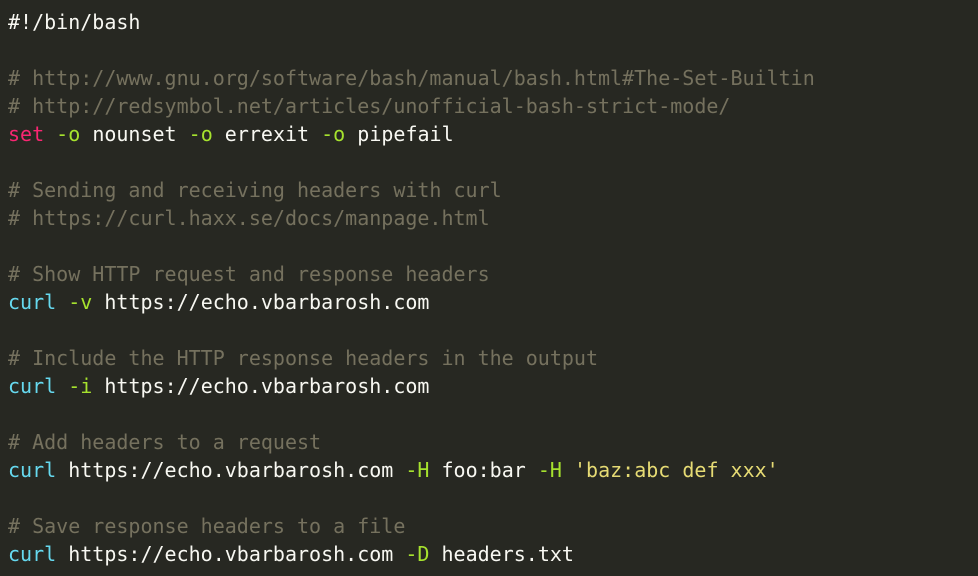 This screenshot has height=576, width=978. I want to click on shebang: #!/bin/bash, so click(74, 22).